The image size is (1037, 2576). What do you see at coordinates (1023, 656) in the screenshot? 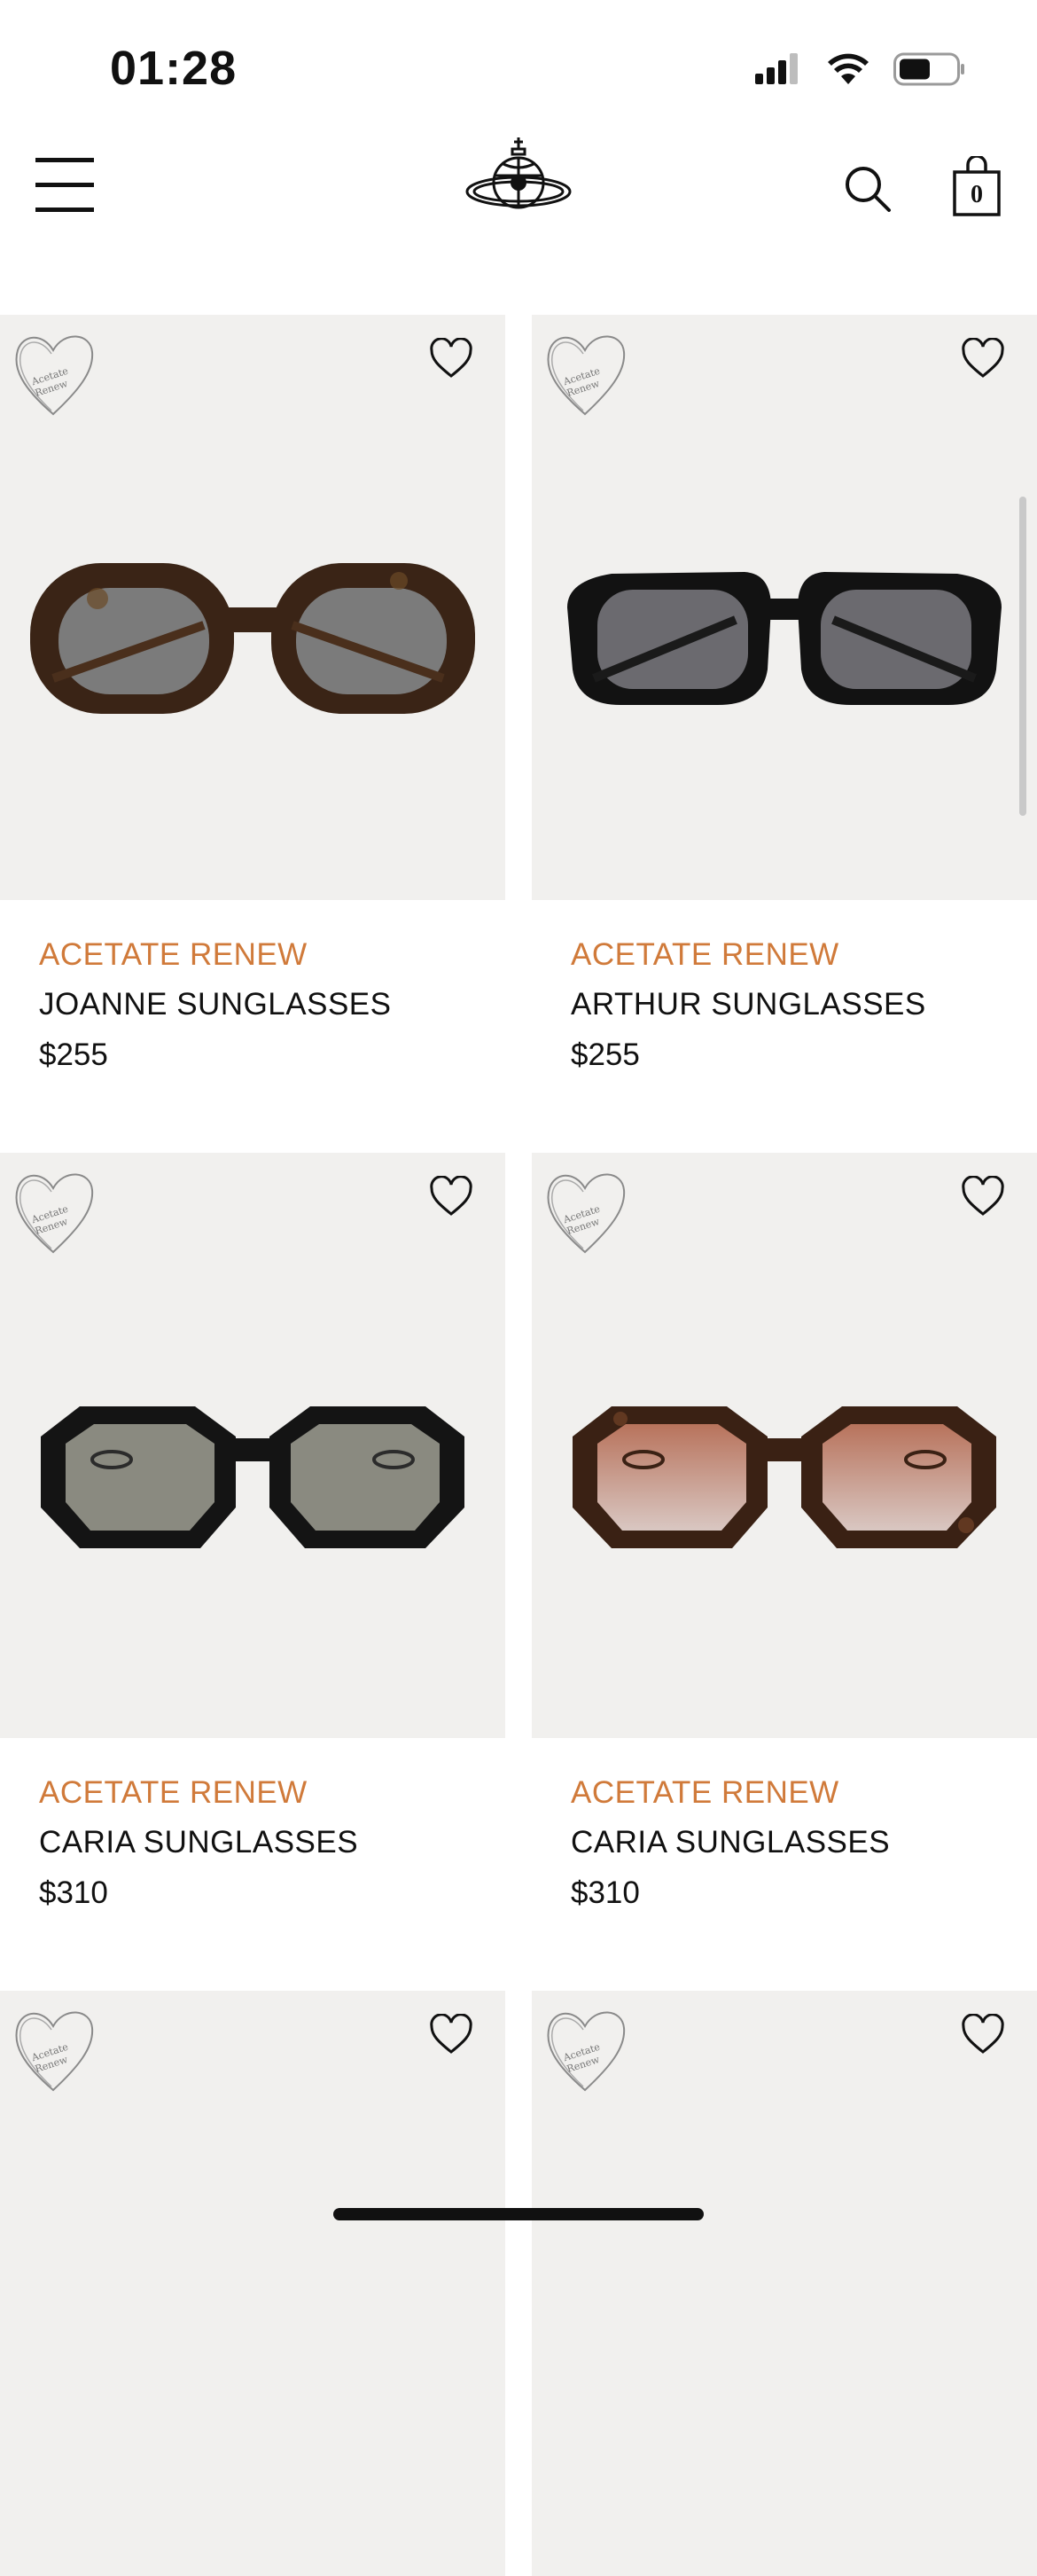
I see `scrollbar` at bounding box center [1023, 656].